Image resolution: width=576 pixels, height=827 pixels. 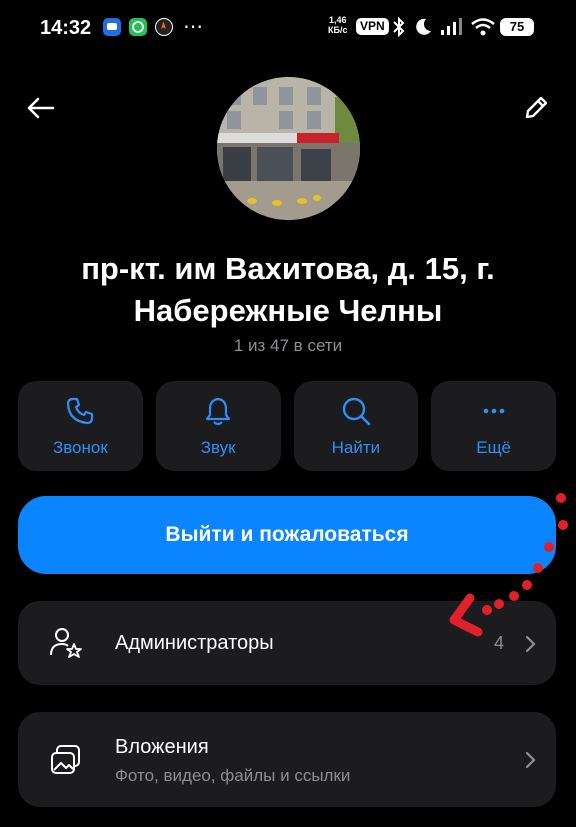 What do you see at coordinates (233, 775) in the screenshot?
I see `attachments-description: Фото, видео, файлы и ссылки` at bounding box center [233, 775].